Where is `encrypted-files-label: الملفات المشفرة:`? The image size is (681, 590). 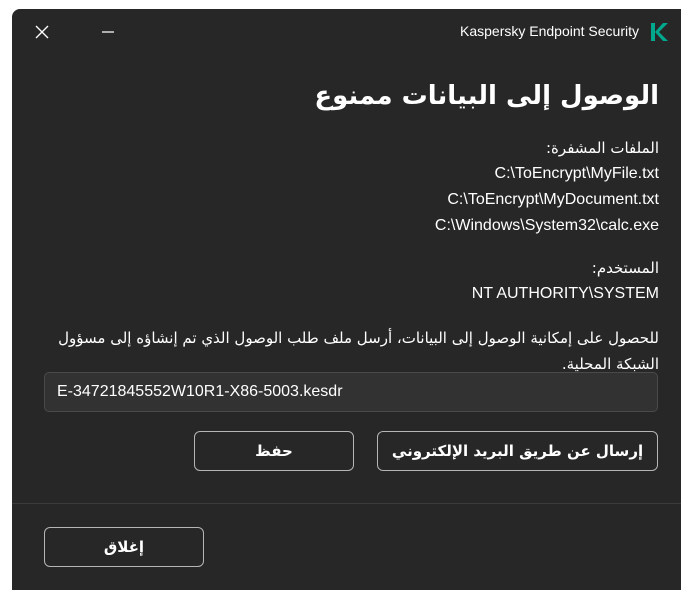
encrypted-files-label: الملفات المشفرة: is located at coordinates (602, 148).